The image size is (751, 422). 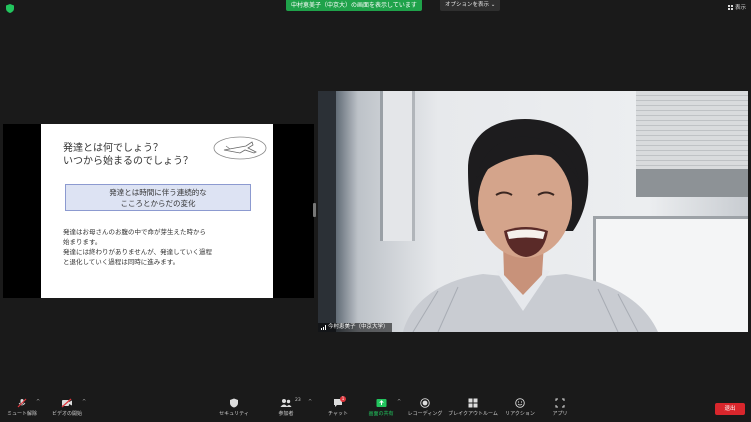 What do you see at coordinates (730, 409) in the screenshot?
I see `end-meeting-button: 退出` at bounding box center [730, 409].